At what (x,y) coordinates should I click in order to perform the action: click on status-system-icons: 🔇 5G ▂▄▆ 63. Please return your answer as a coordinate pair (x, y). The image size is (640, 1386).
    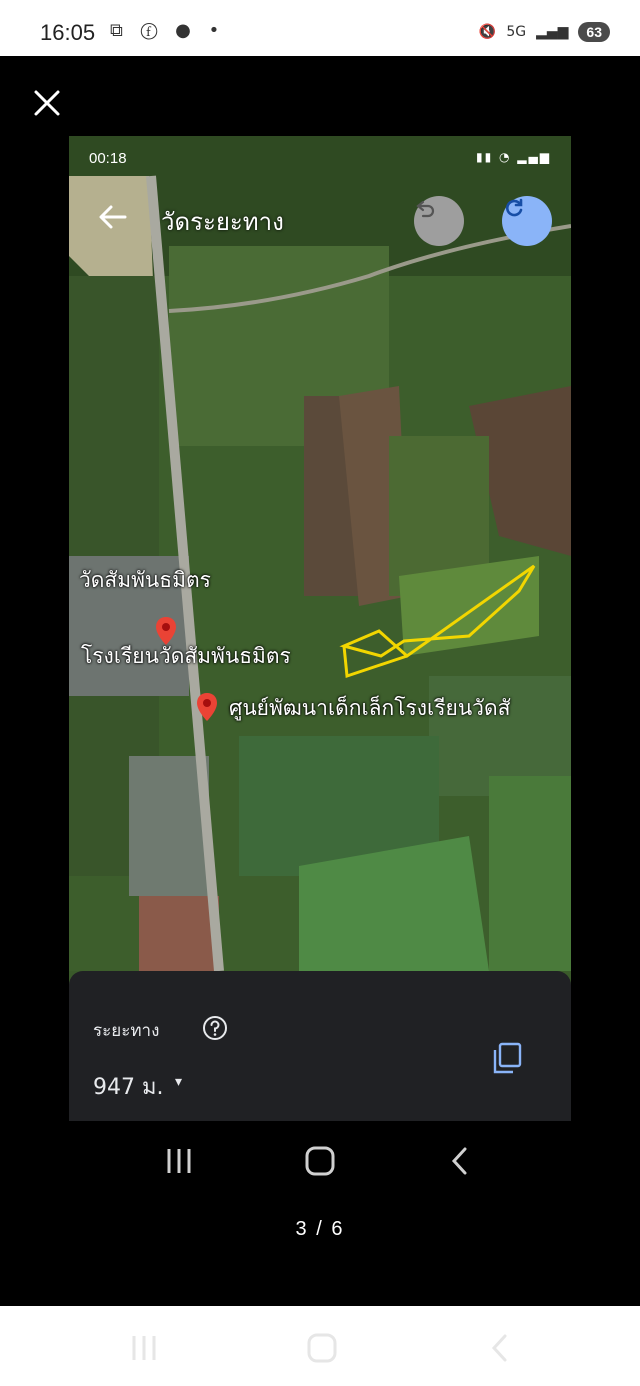
    Looking at the image, I should click on (544, 32).